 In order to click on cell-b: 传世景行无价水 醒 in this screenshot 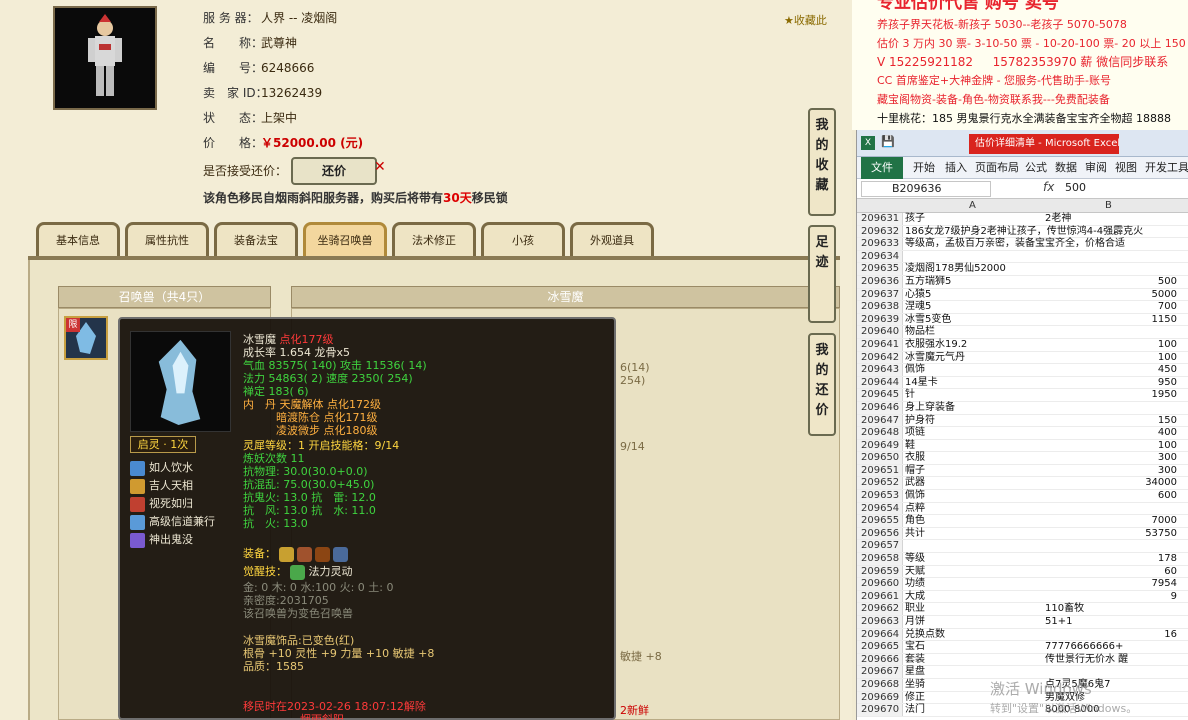, I will do `click(1111, 660)`.